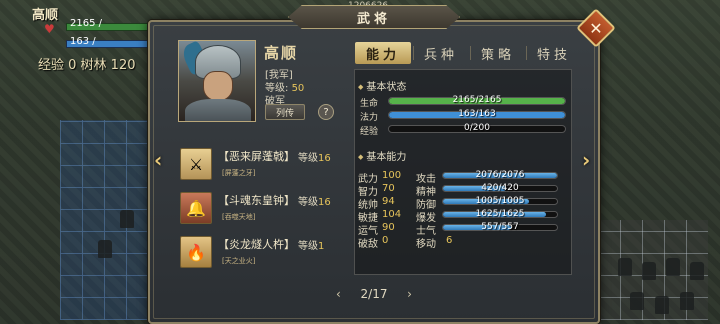 The height and width of the screenshot is (324, 720). I want to click on tab-troop-type: 兵种, so click(441, 53).